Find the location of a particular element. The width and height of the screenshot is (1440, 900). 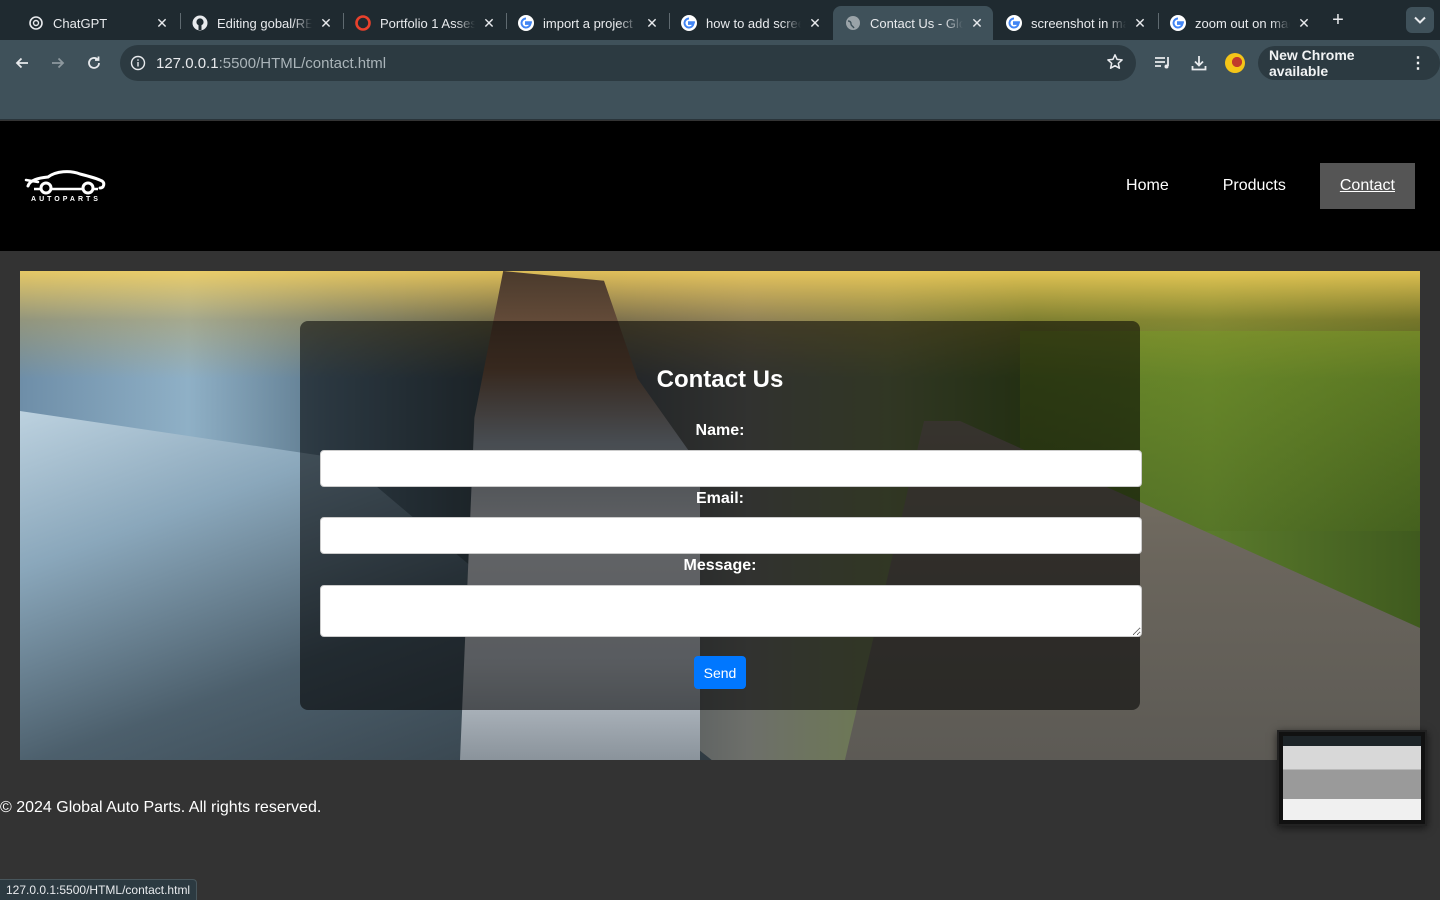

chatgpt-icon is located at coordinates (36, 23).